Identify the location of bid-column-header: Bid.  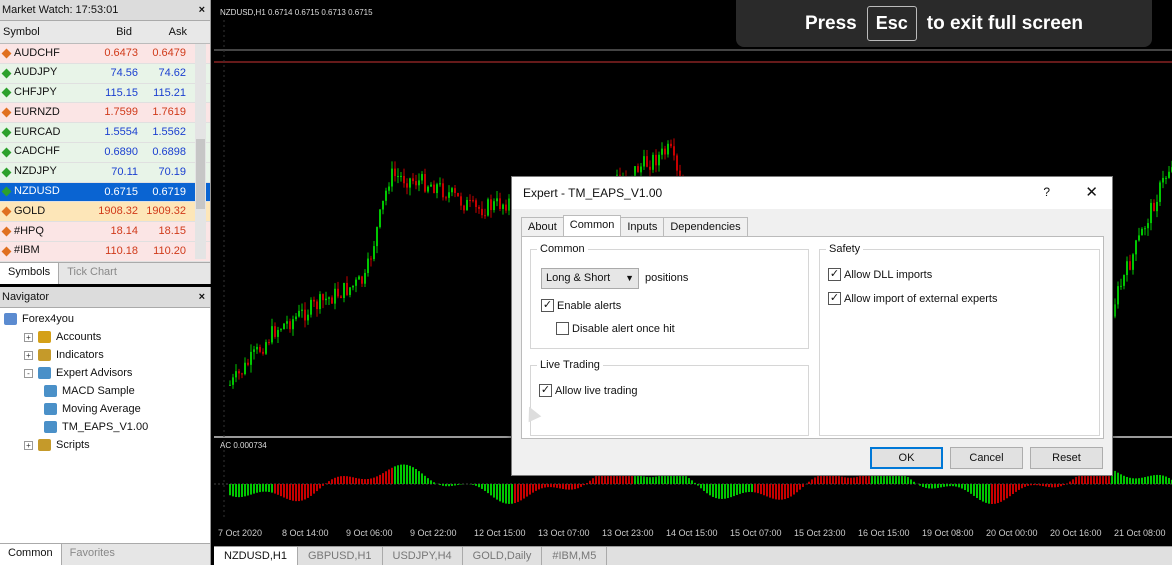
(115, 32).